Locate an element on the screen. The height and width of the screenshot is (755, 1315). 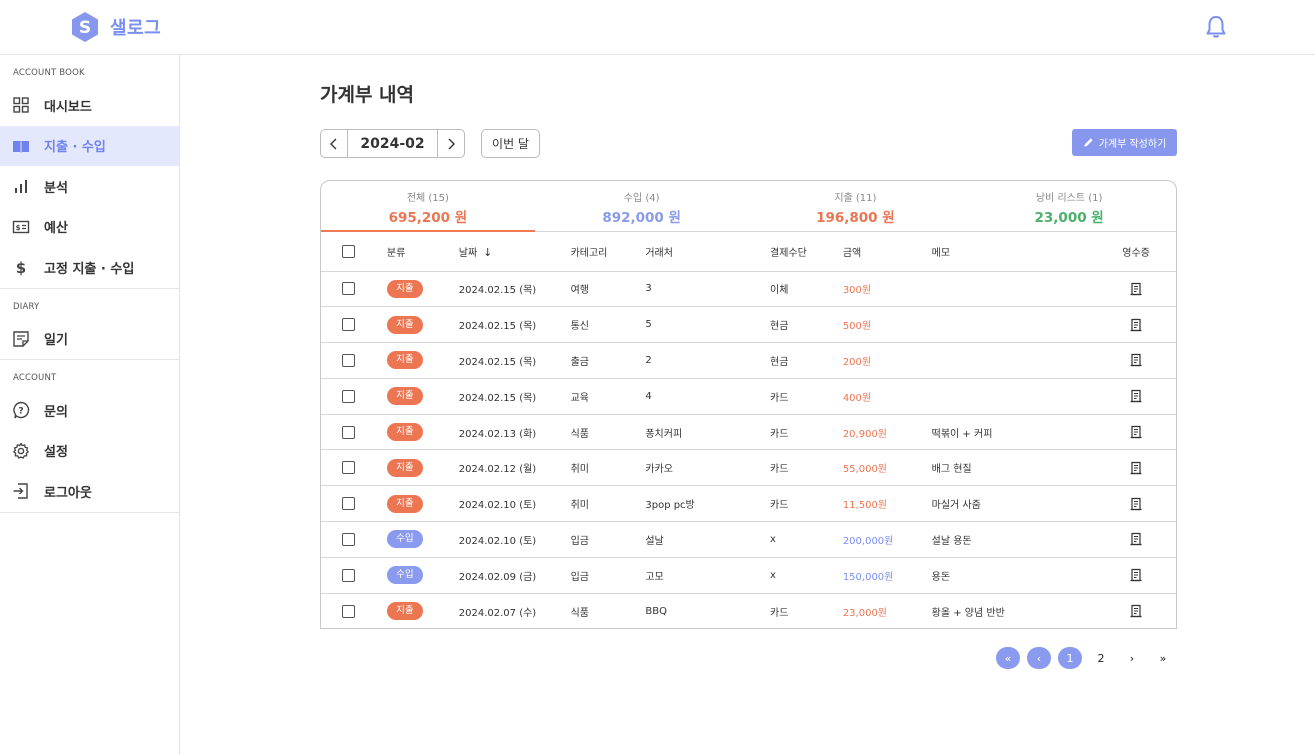
cell-payment: 카드 is located at coordinates (779, 613).